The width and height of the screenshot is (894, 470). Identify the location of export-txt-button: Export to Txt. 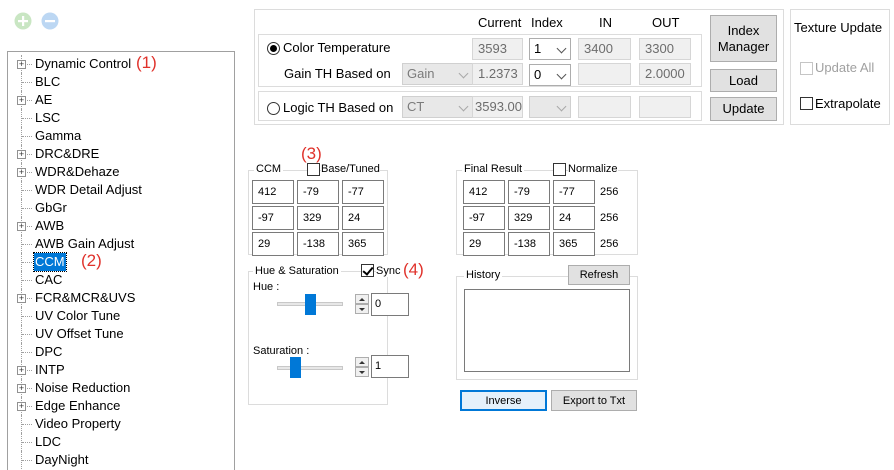
(594, 400).